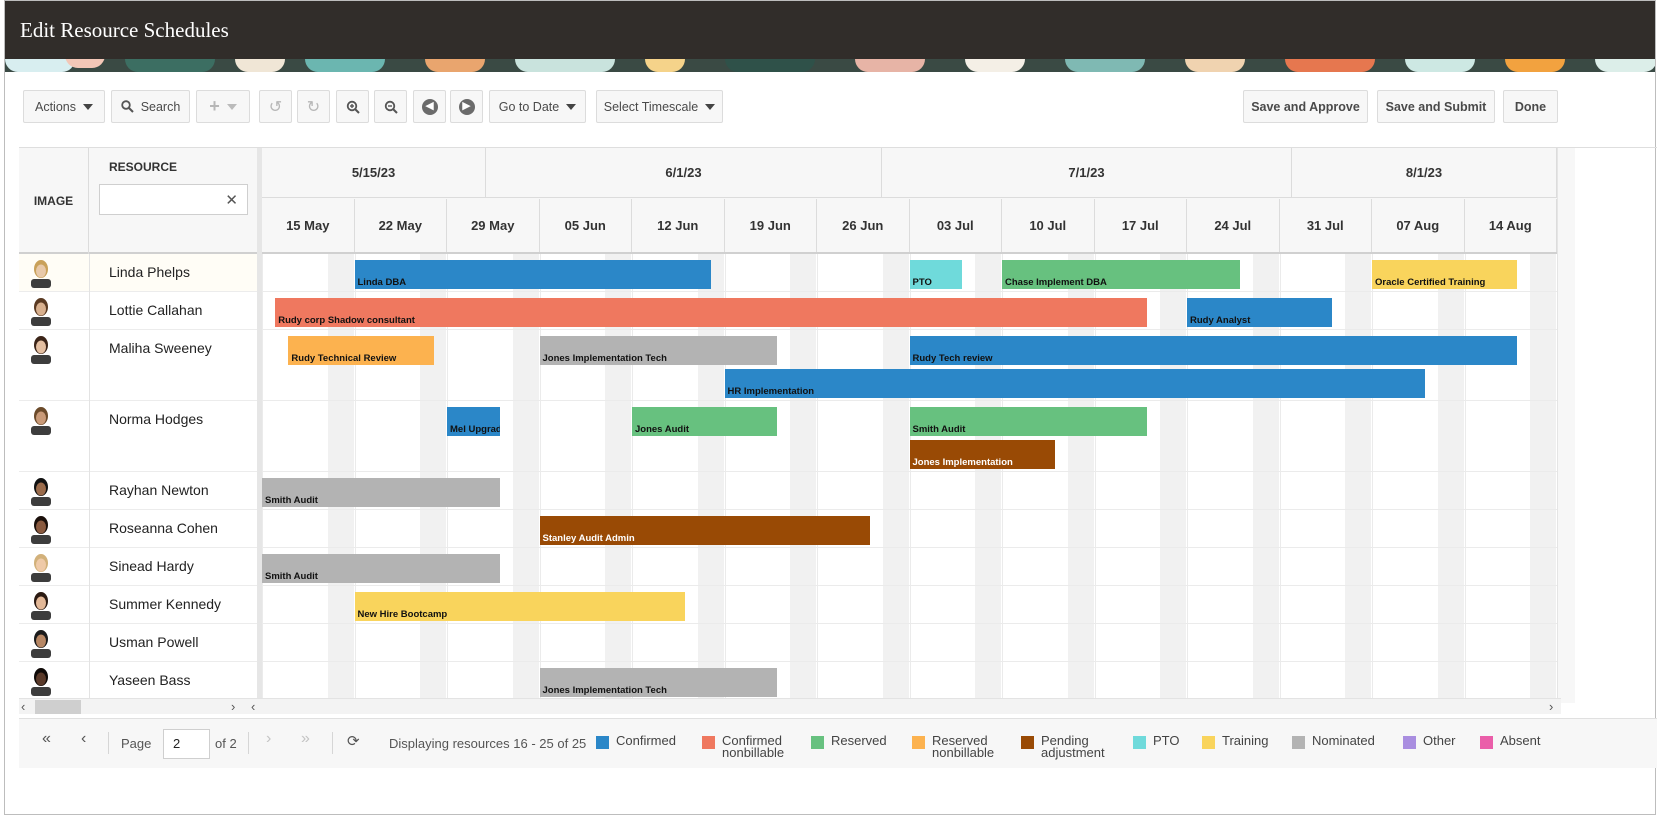  Describe the element at coordinates (233, 706) in the screenshot. I see `scroll-right-icon: ›` at that location.